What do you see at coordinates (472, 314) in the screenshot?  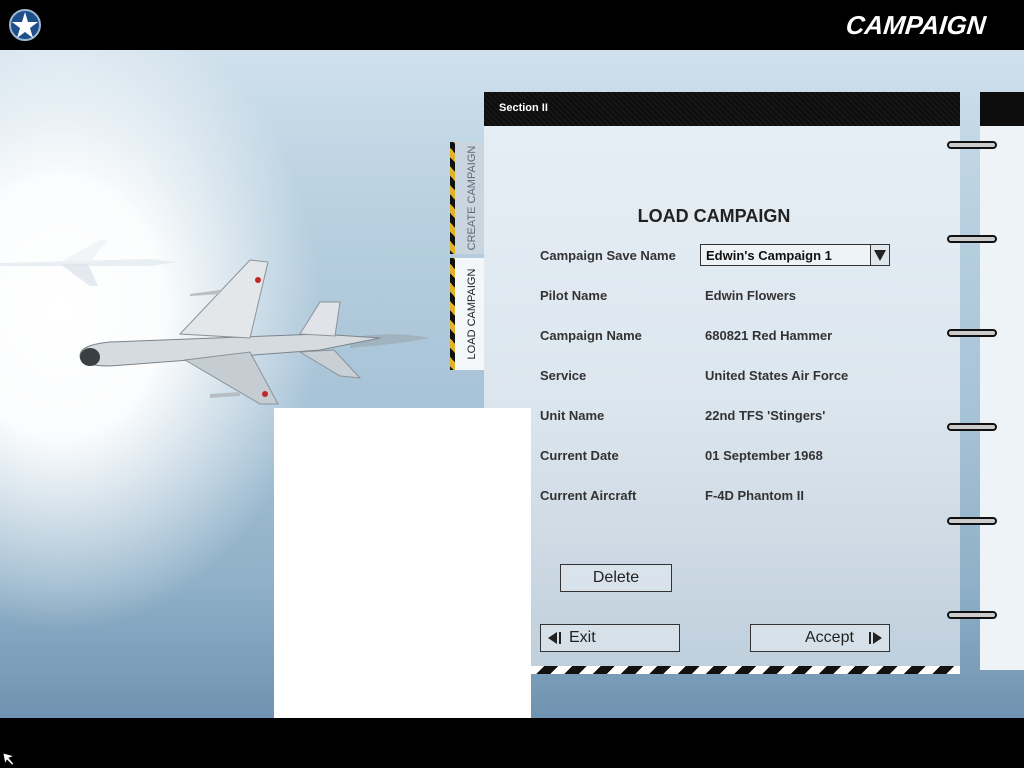 I see `tab-load-campaign-label: LOAD CAMPAIGN` at bounding box center [472, 314].